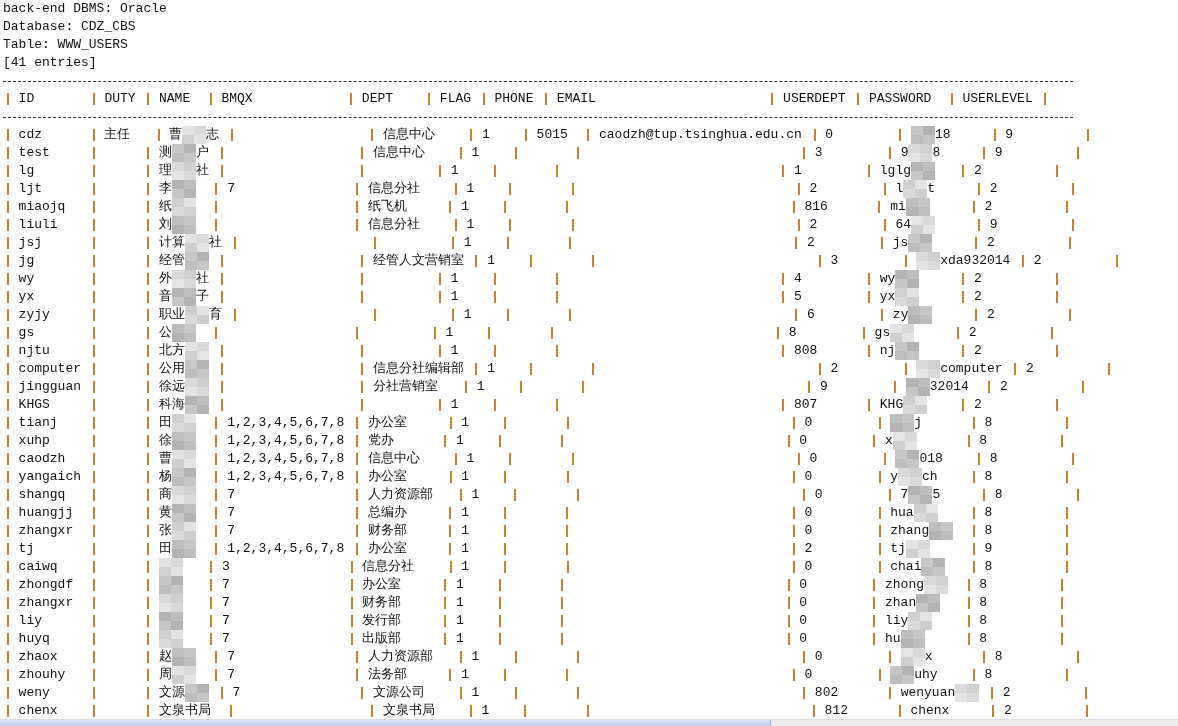 The image size is (1178, 726). Describe the element at coordinates (26, 333) in the screenshot. I see `table-cell: gs` at that location.